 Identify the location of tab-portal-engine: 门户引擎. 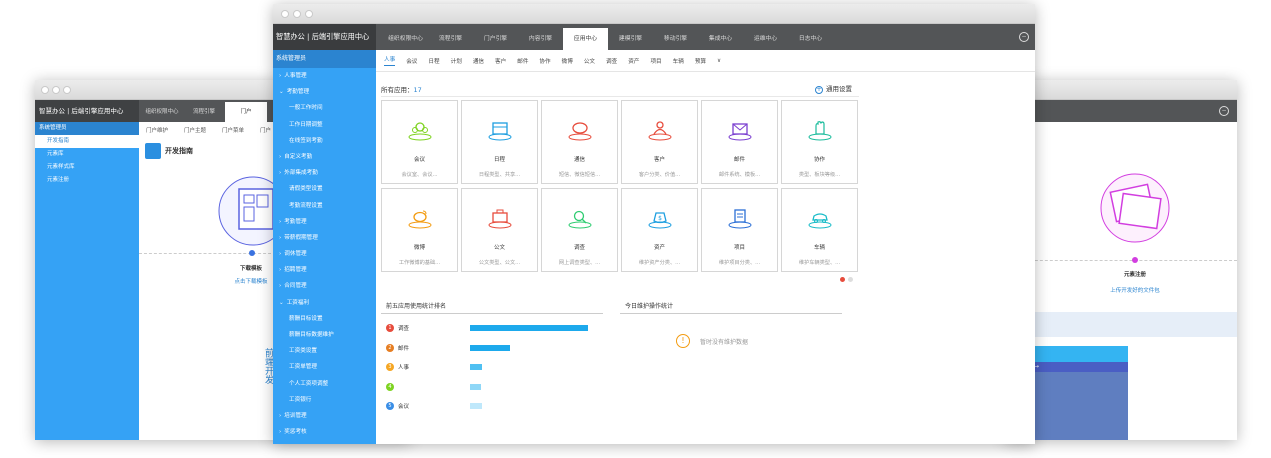
(495, 39).